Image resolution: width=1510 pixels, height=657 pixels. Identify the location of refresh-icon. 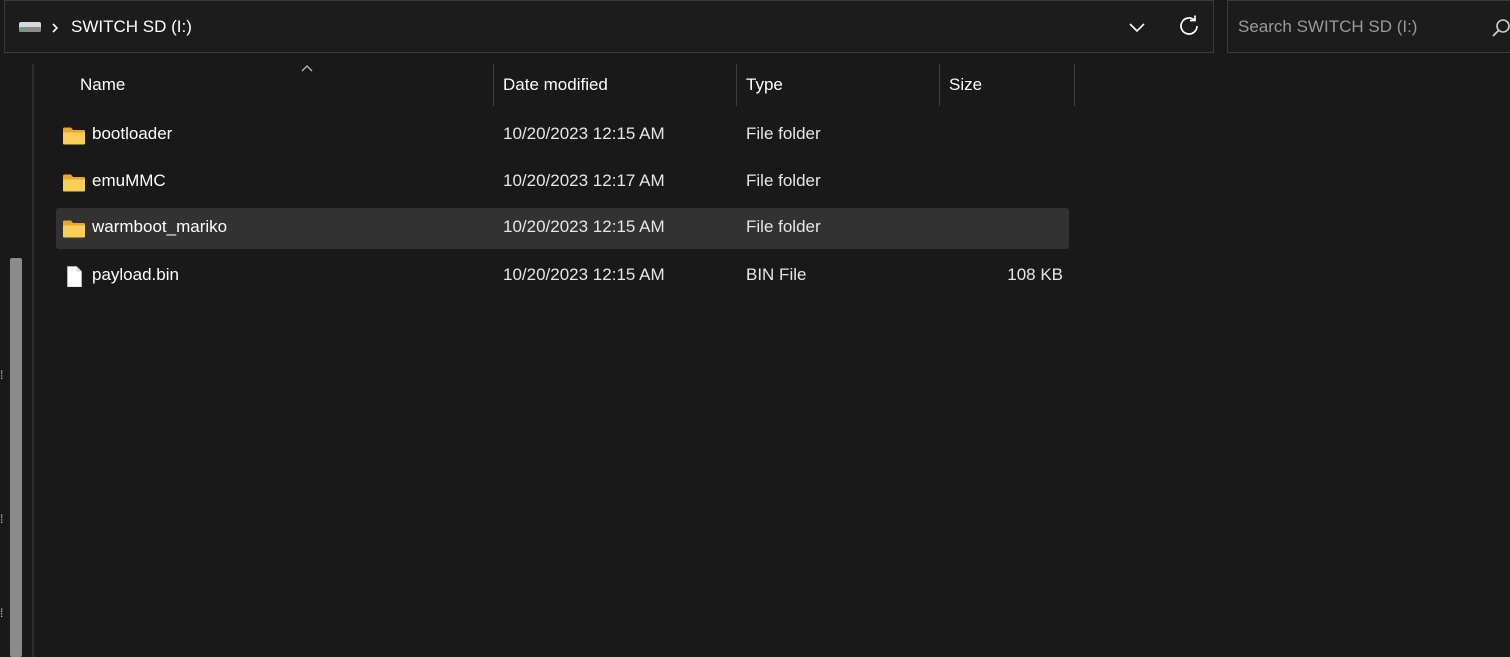
(1189, 26).